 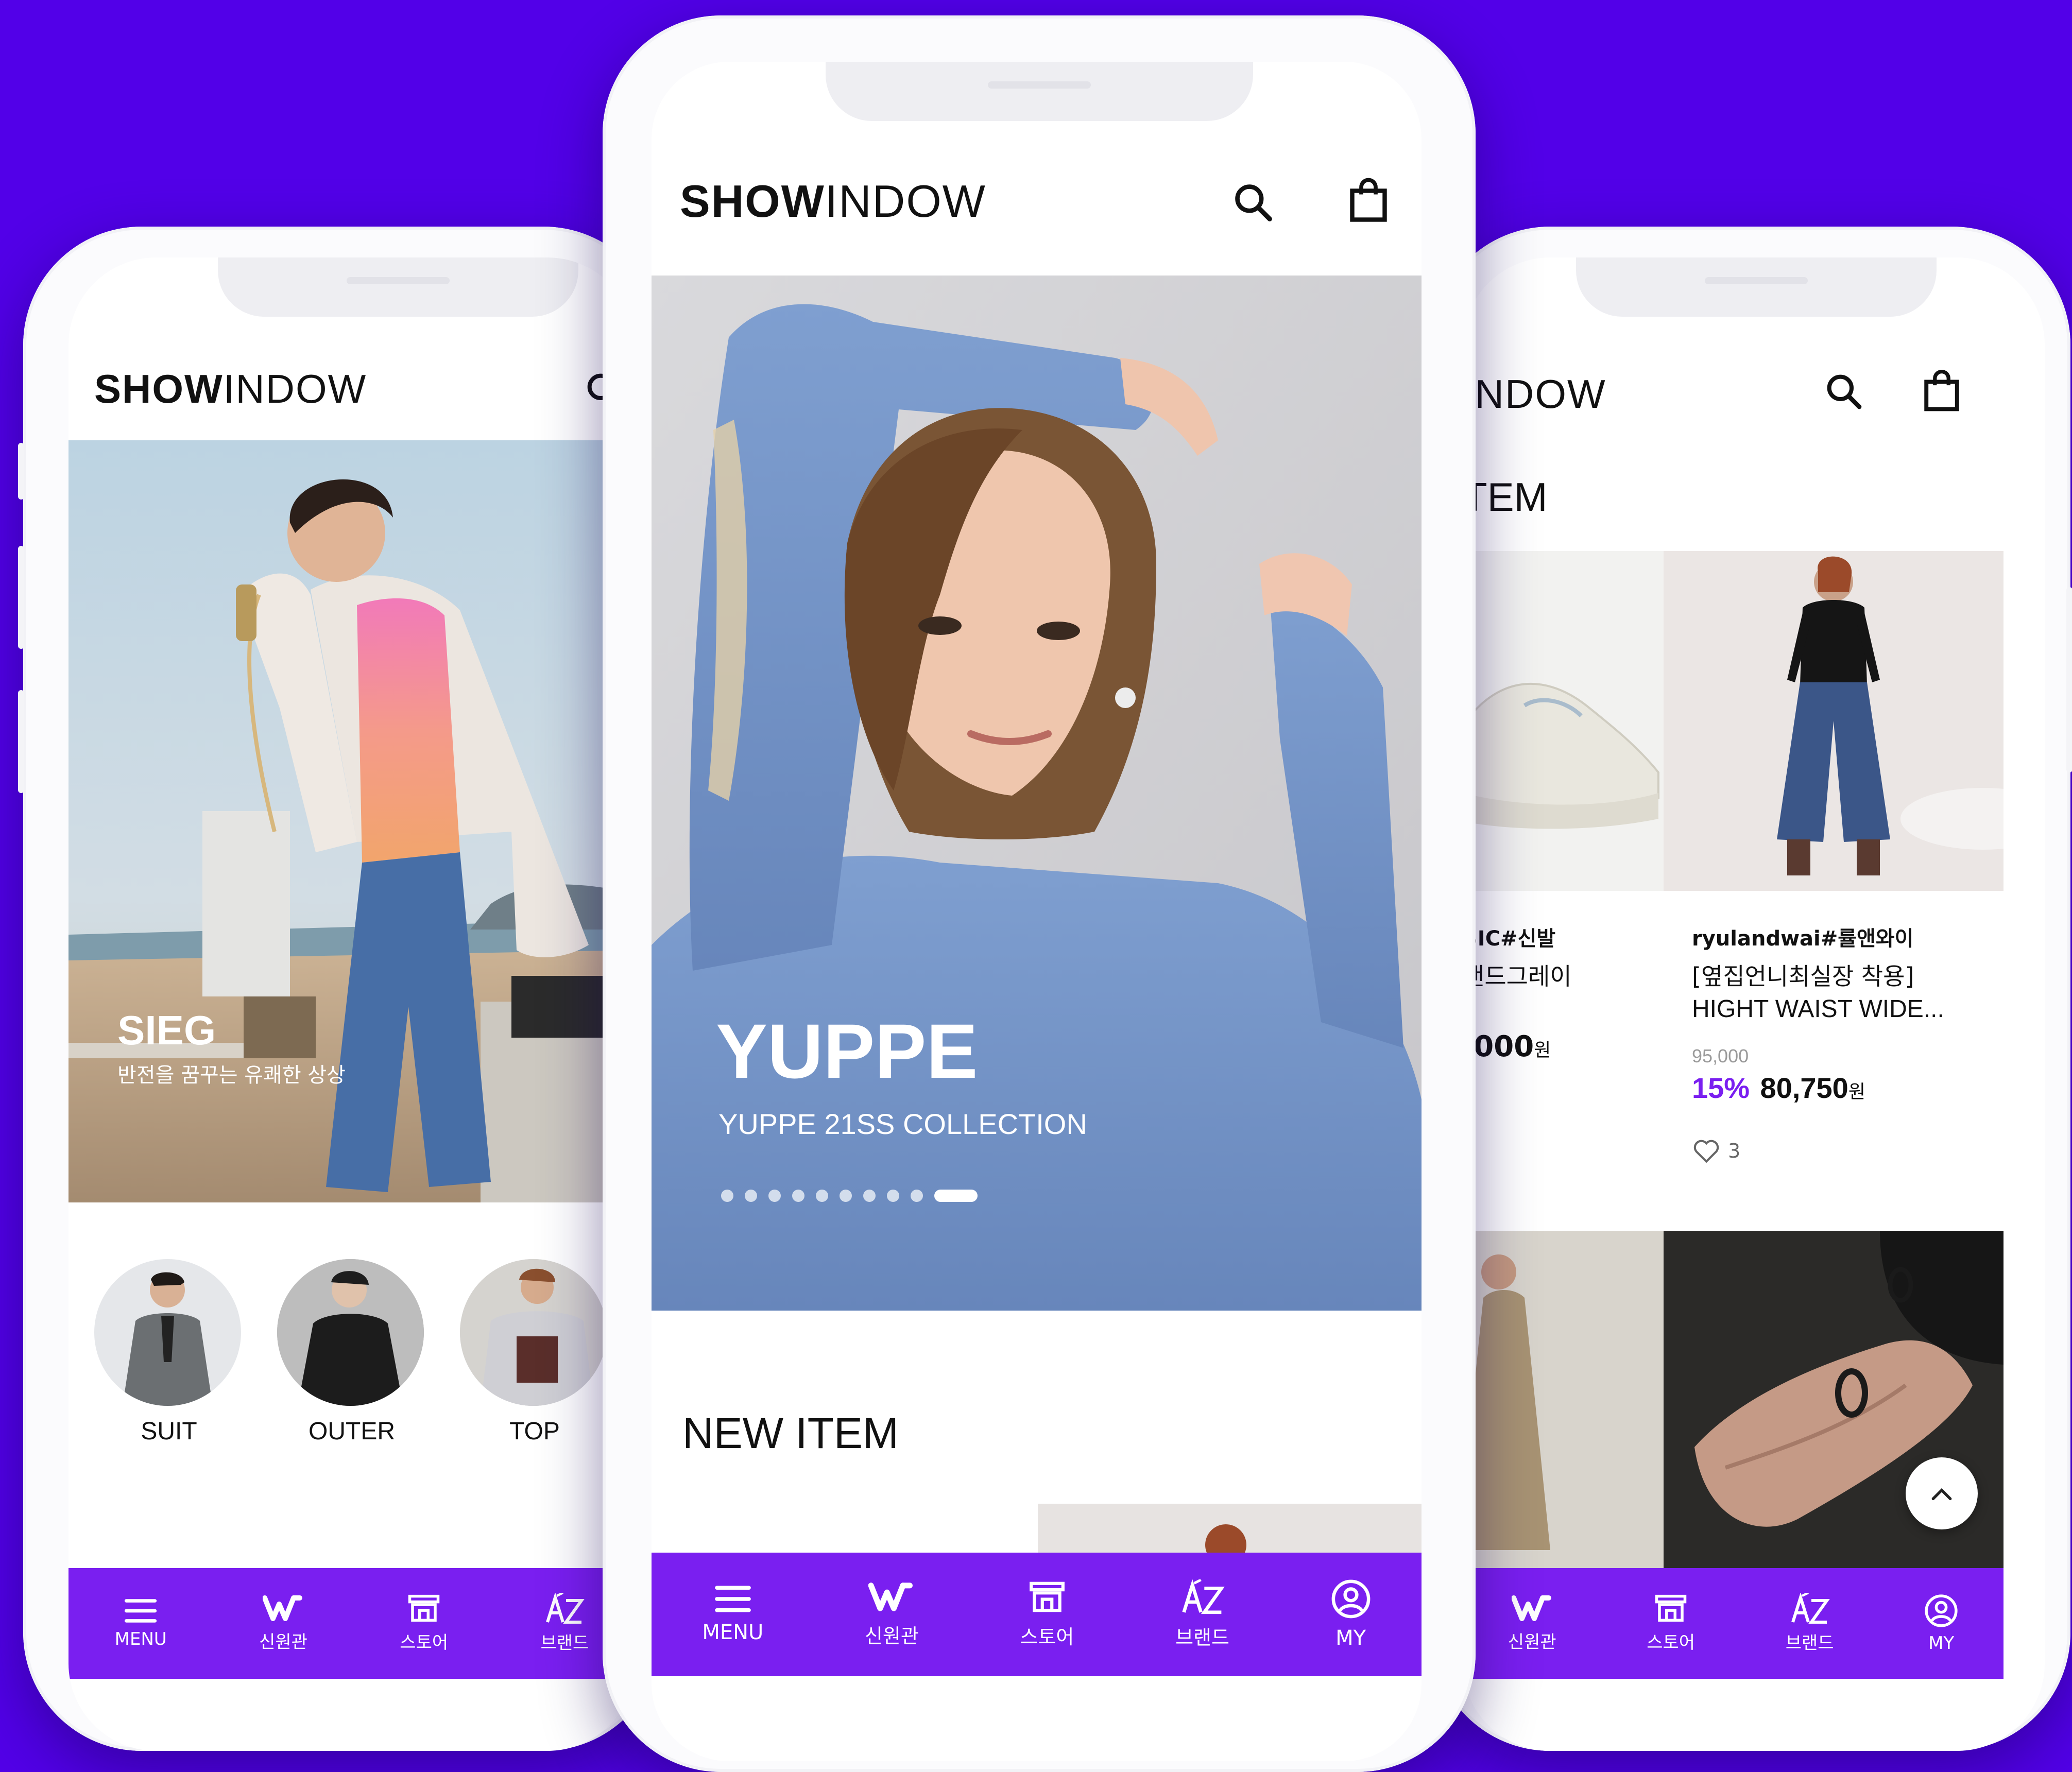 What do you see at coordinates (847, 1051) in the screenshot?
I see `banner-title: YUPPE` at bounding box center [847, 1051].